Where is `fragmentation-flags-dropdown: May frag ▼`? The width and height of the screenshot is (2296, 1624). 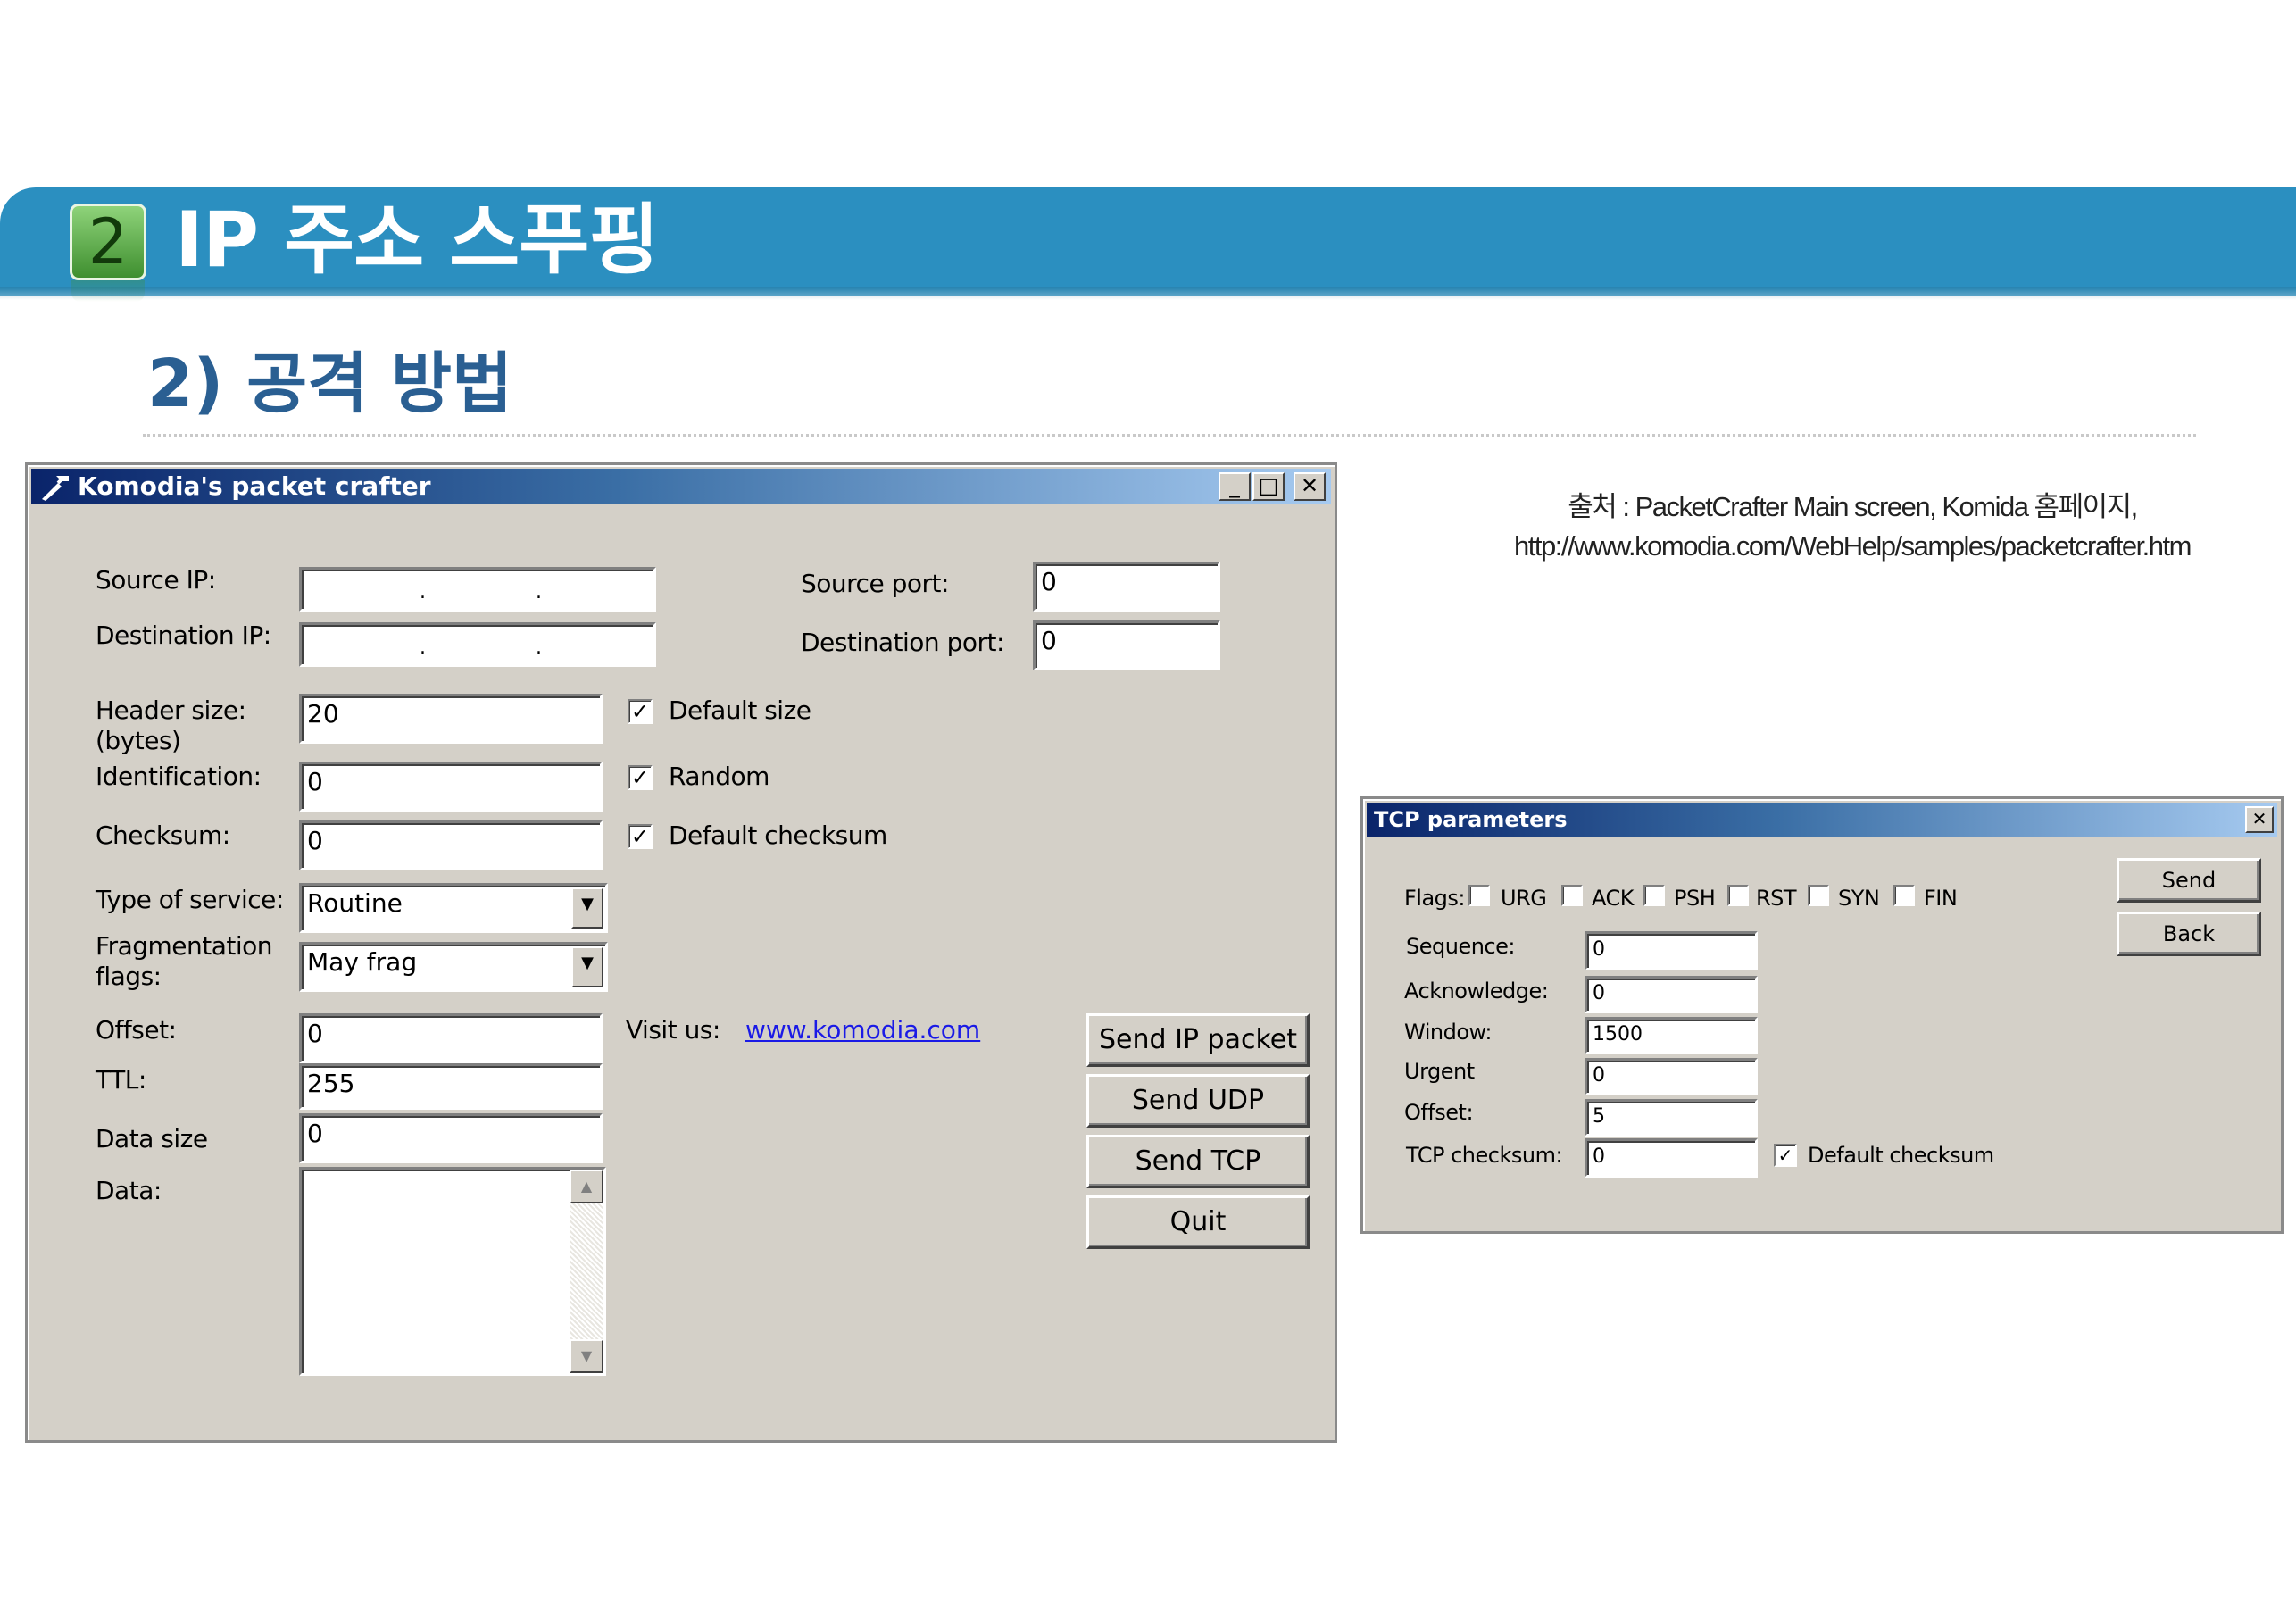
fragmentation-flags-dropdown: May frag ▼ is located at coordinates (453, 967).